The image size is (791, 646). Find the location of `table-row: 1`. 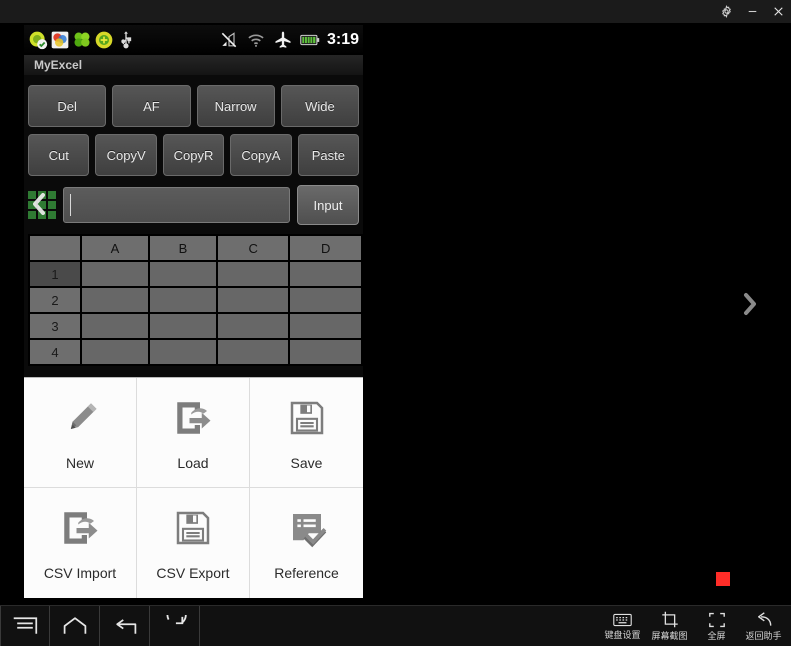

table-row: 1 is located at coordinates (195, 274).